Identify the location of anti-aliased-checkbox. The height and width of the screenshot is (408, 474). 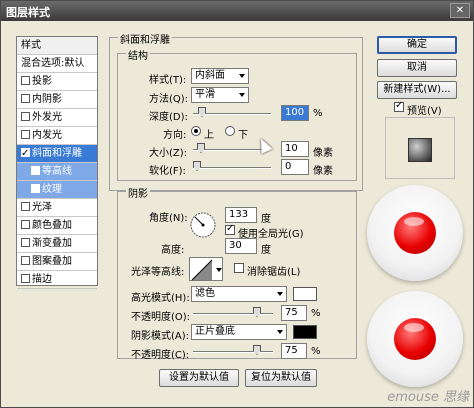
(239, 268).